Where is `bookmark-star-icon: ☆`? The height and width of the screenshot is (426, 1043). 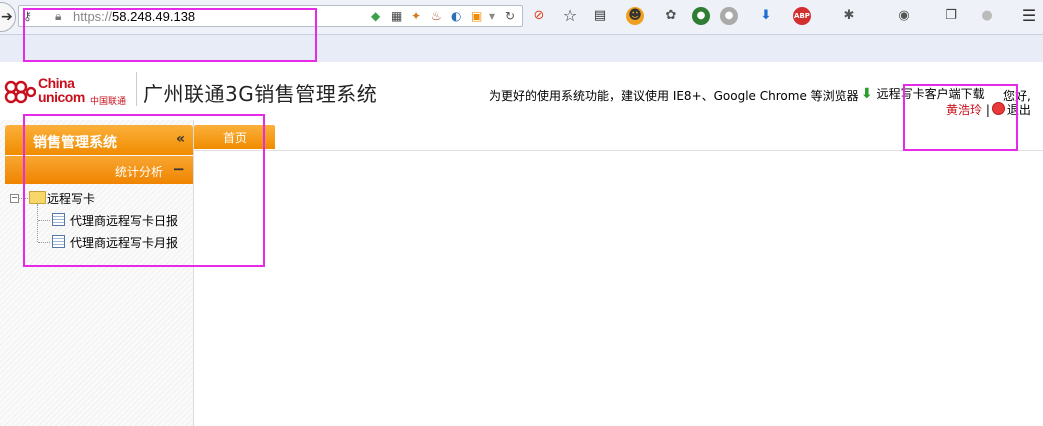 bookmark-star-icon: ☆ is located at coordinates (570, 16).